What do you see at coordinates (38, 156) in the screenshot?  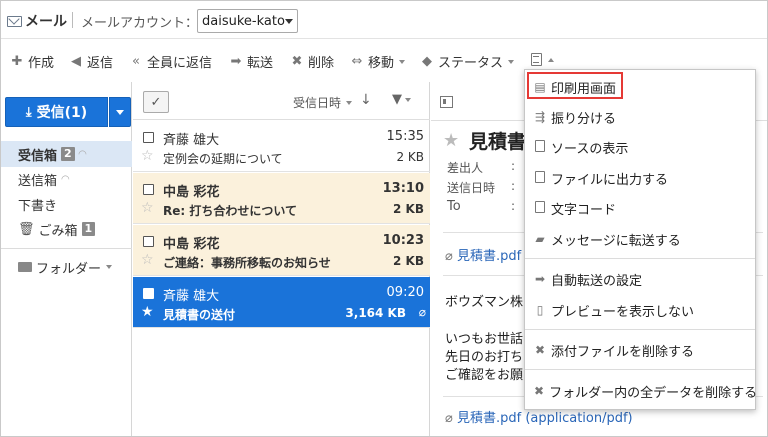 I see `folder-label: 受信箱` at bounding box center [38, 156].